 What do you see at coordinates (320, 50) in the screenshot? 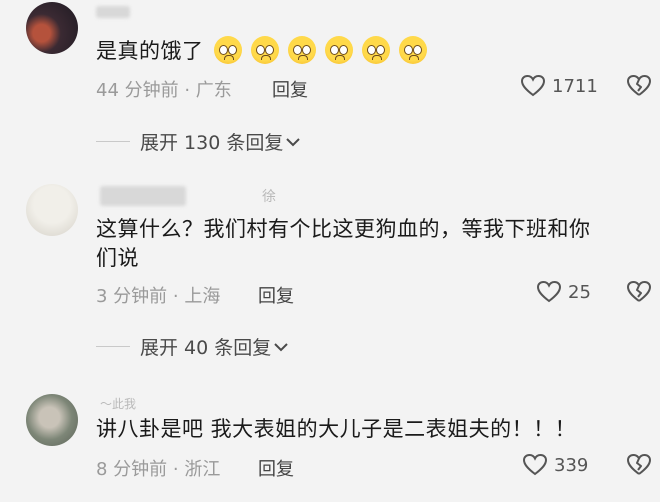
I see `emoji-row` at bounding box center [320, 50].